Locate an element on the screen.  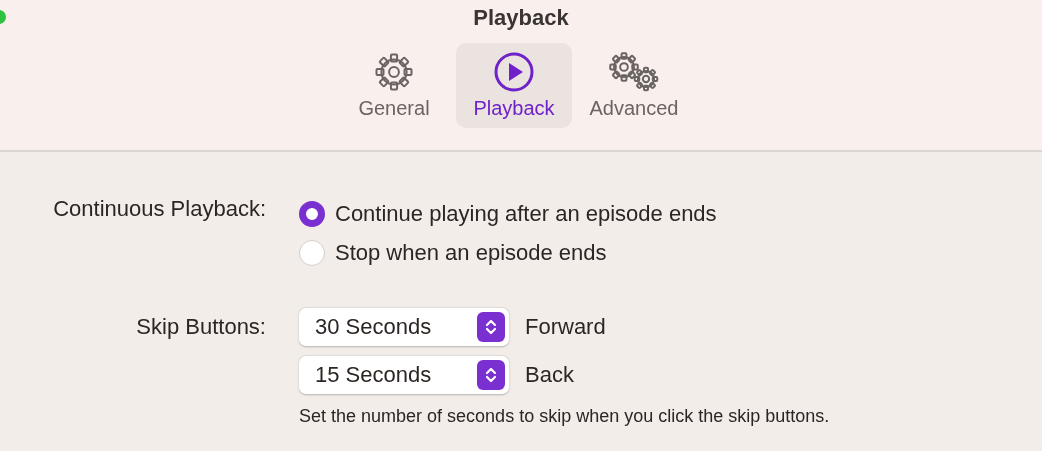
popup-button: 15 Seconds is located at coordinates (404, 375).